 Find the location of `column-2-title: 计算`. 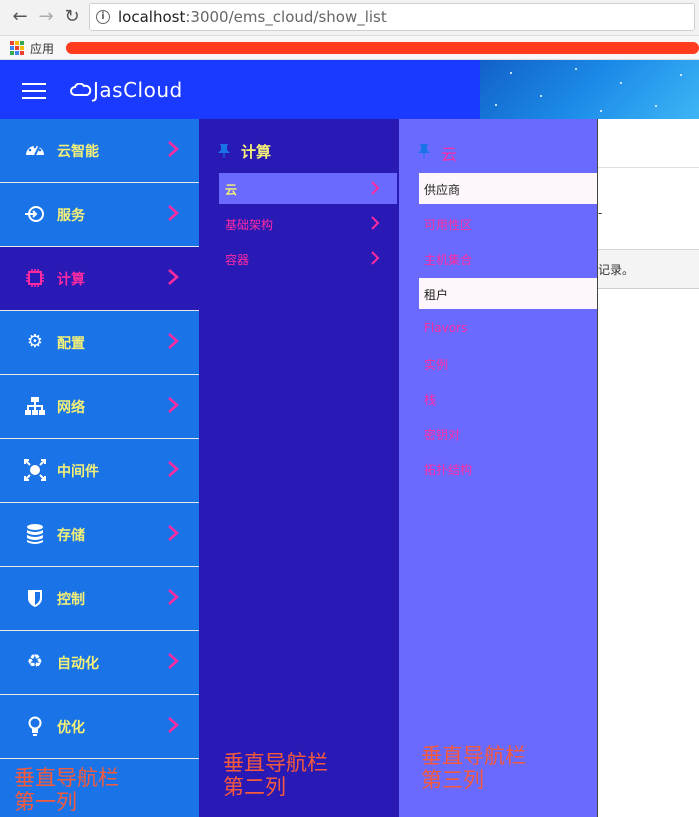

column-2-title: 计算 is located at coordinates (256, 152).